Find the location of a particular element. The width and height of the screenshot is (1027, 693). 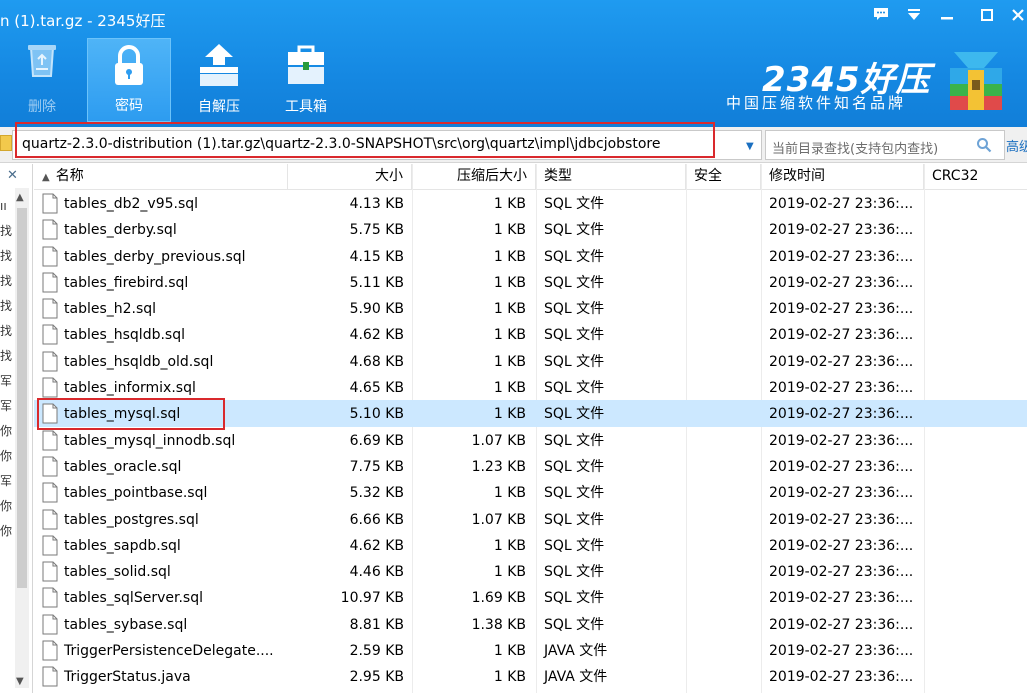

self-extract-button: 自解压 is located at coordinates (219, 80).